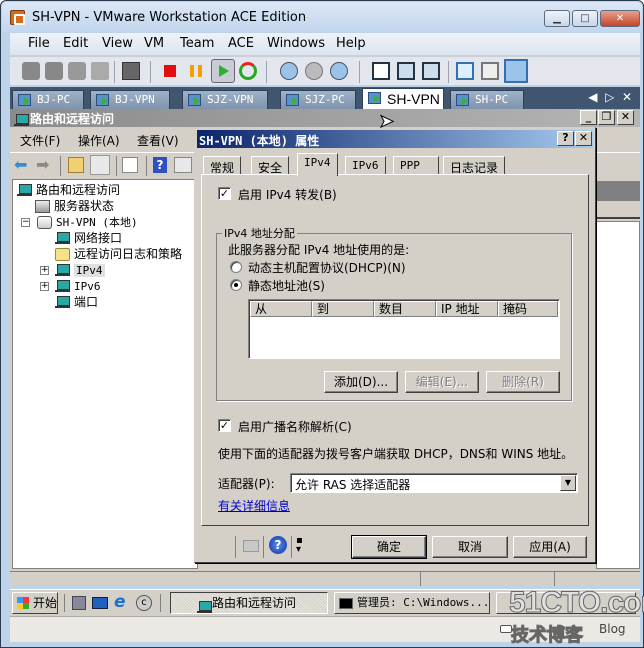 Image resolution: width=644 pixels, height=648 pixels. What do you see at coordinates (465, 71) in the screenshot?
I see `summary-icon` at bounding box center [465, 71].